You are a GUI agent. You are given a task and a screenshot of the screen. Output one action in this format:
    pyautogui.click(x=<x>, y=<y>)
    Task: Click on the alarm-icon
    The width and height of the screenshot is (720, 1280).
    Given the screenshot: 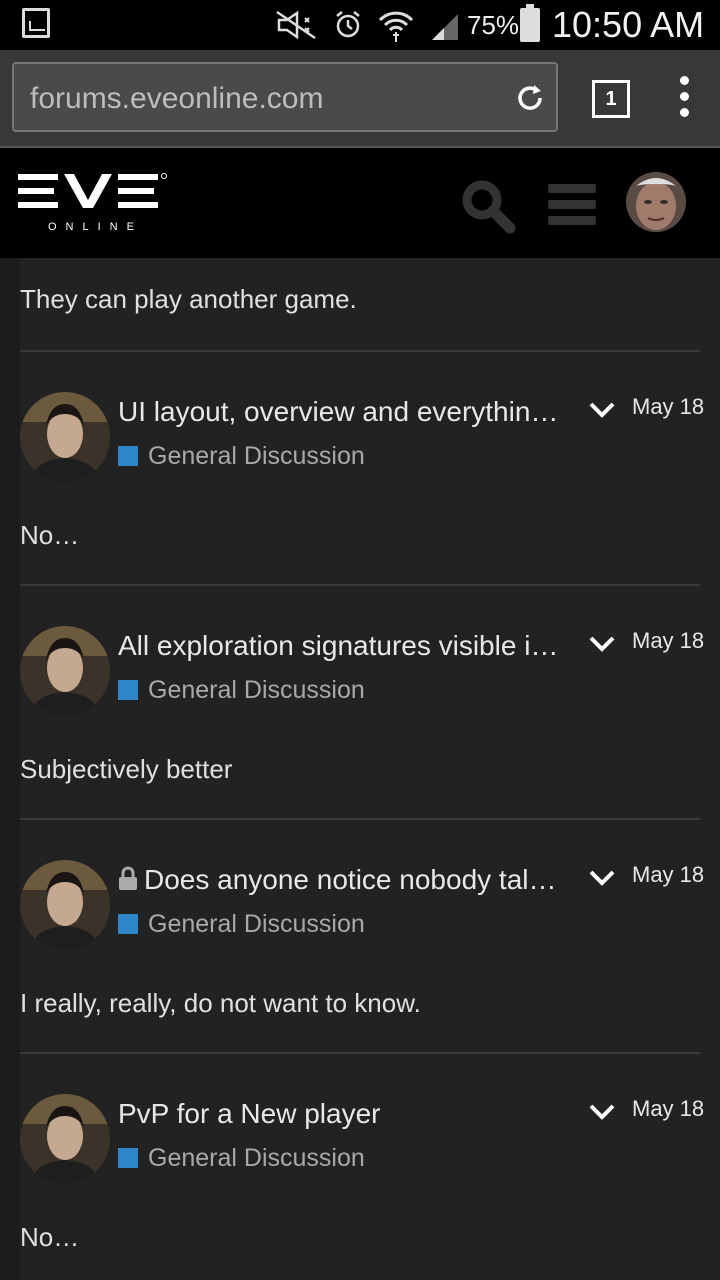 What is the action you would take?
    pyautogui.click(x=348, y=24)
    